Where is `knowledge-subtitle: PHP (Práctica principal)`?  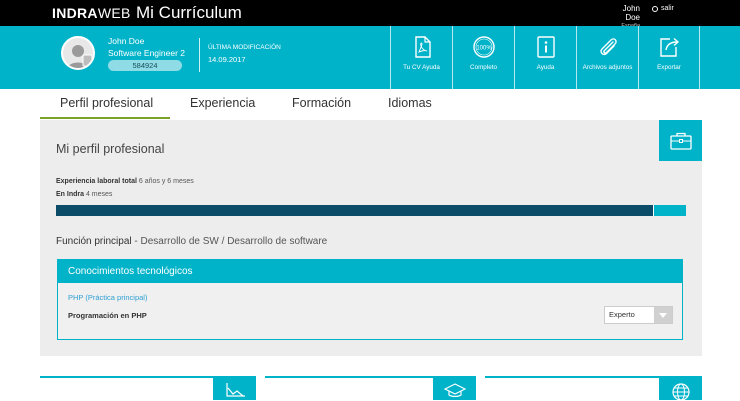
knowledge-subtitle: PHP (Práctica principal) is located at coordinates (107, 297).